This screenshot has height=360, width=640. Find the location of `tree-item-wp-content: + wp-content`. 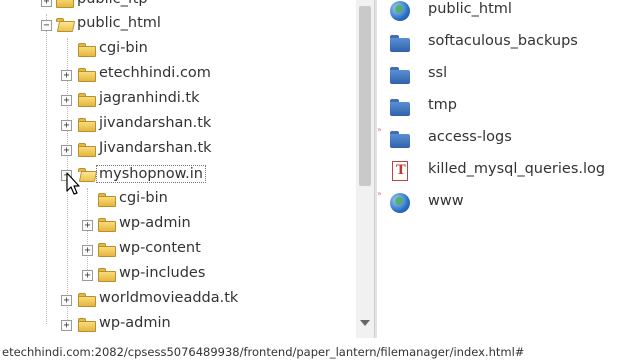

tree-item-wp-content: + wp-content is located at coordinates (175, 251).